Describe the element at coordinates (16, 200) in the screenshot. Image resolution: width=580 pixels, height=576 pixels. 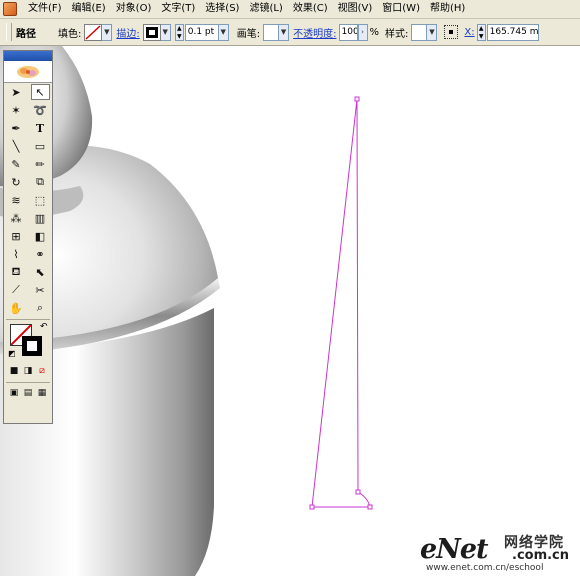
I see `warp-tool-icon: ≋` at that location.